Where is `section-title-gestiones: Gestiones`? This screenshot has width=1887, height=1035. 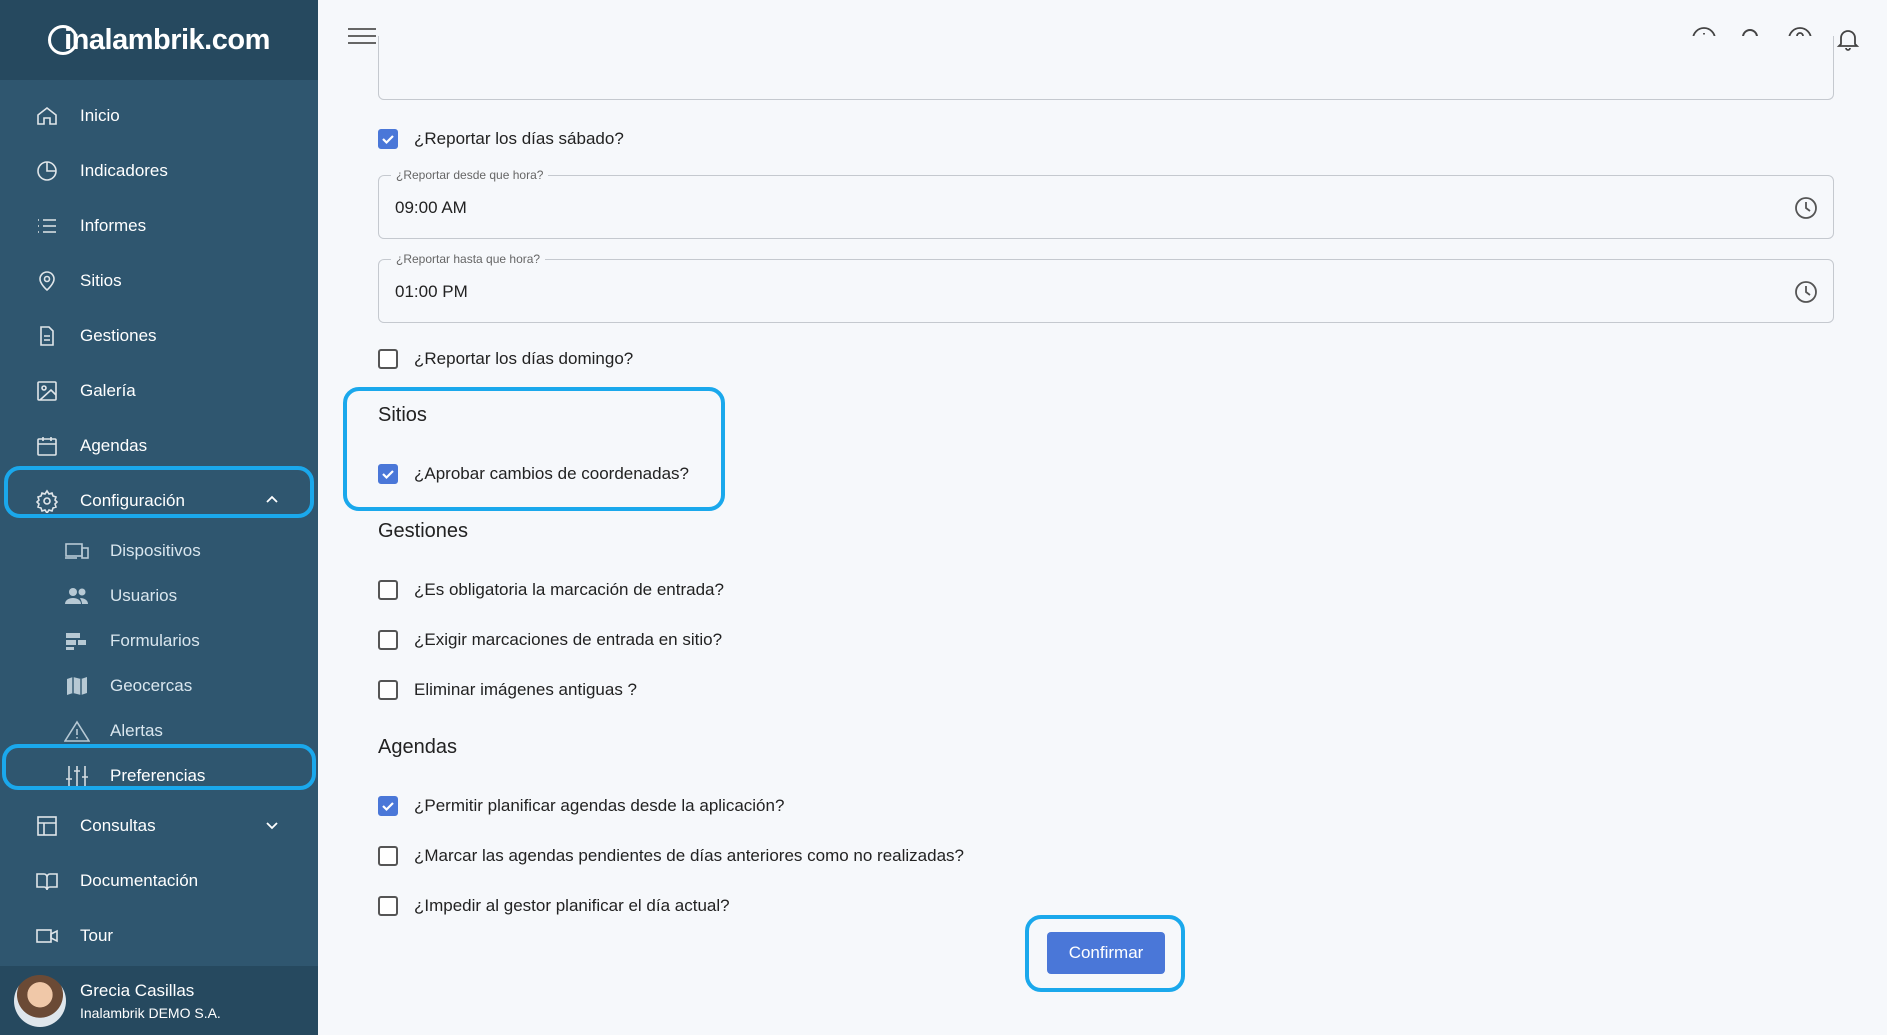 section-title-gestiones: Gestiones is located at coordinates (423, 531).